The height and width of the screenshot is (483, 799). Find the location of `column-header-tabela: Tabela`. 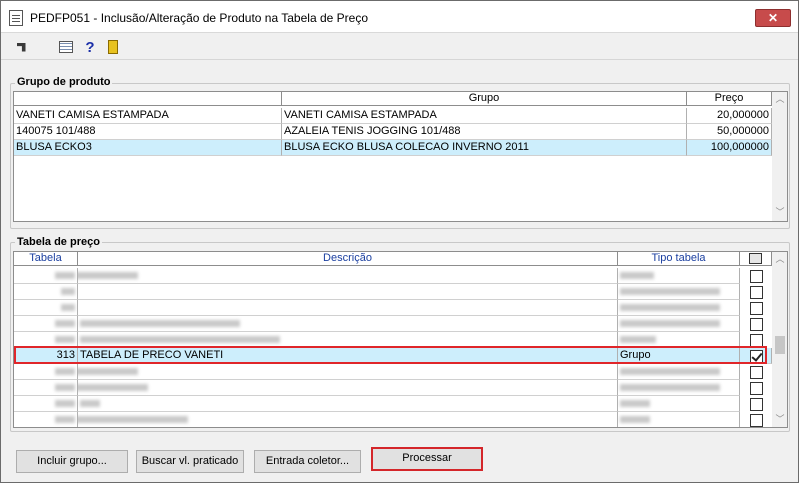

column-header-tabela: Tabela is located at coordinates (46, 259).